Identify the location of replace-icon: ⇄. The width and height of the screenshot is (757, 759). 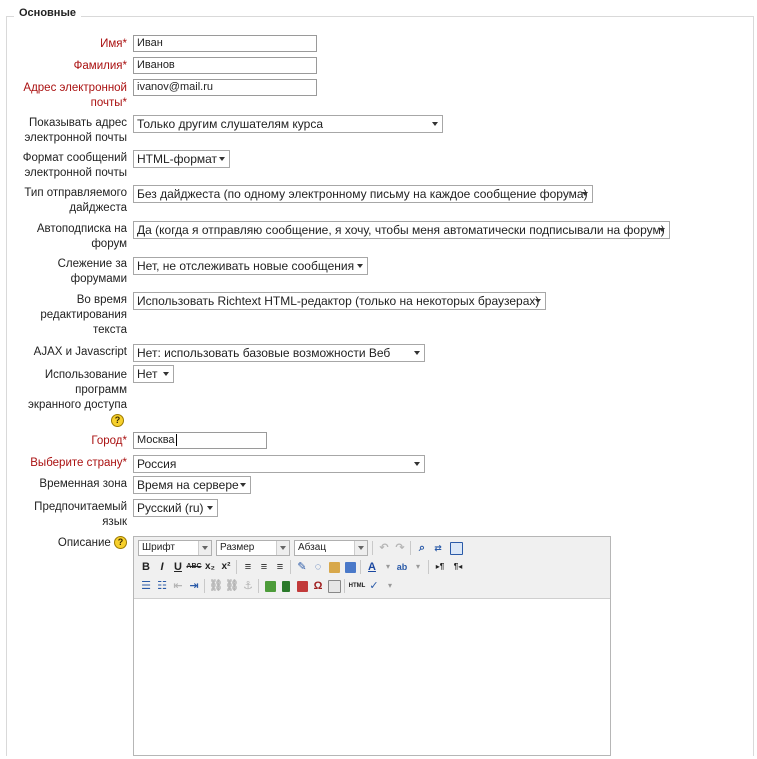
(438, 548).